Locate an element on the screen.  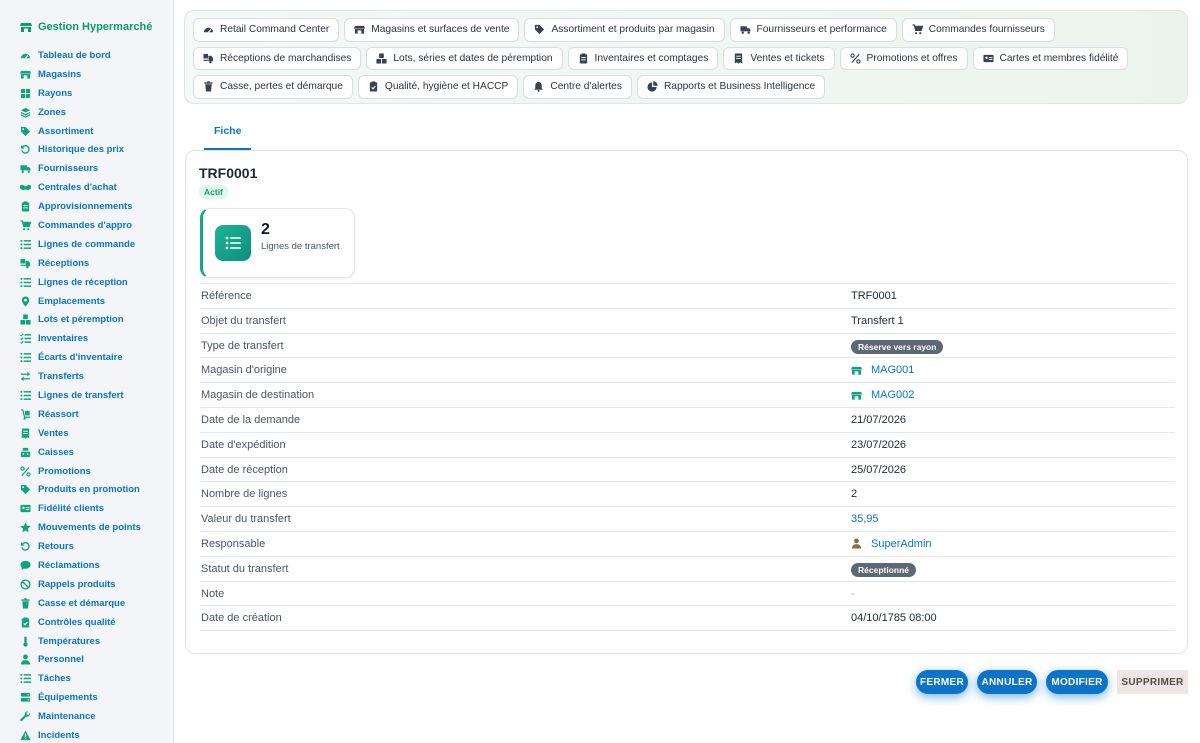
sidebar-item-incidents: Incidents is located at coordinates (86, 734).